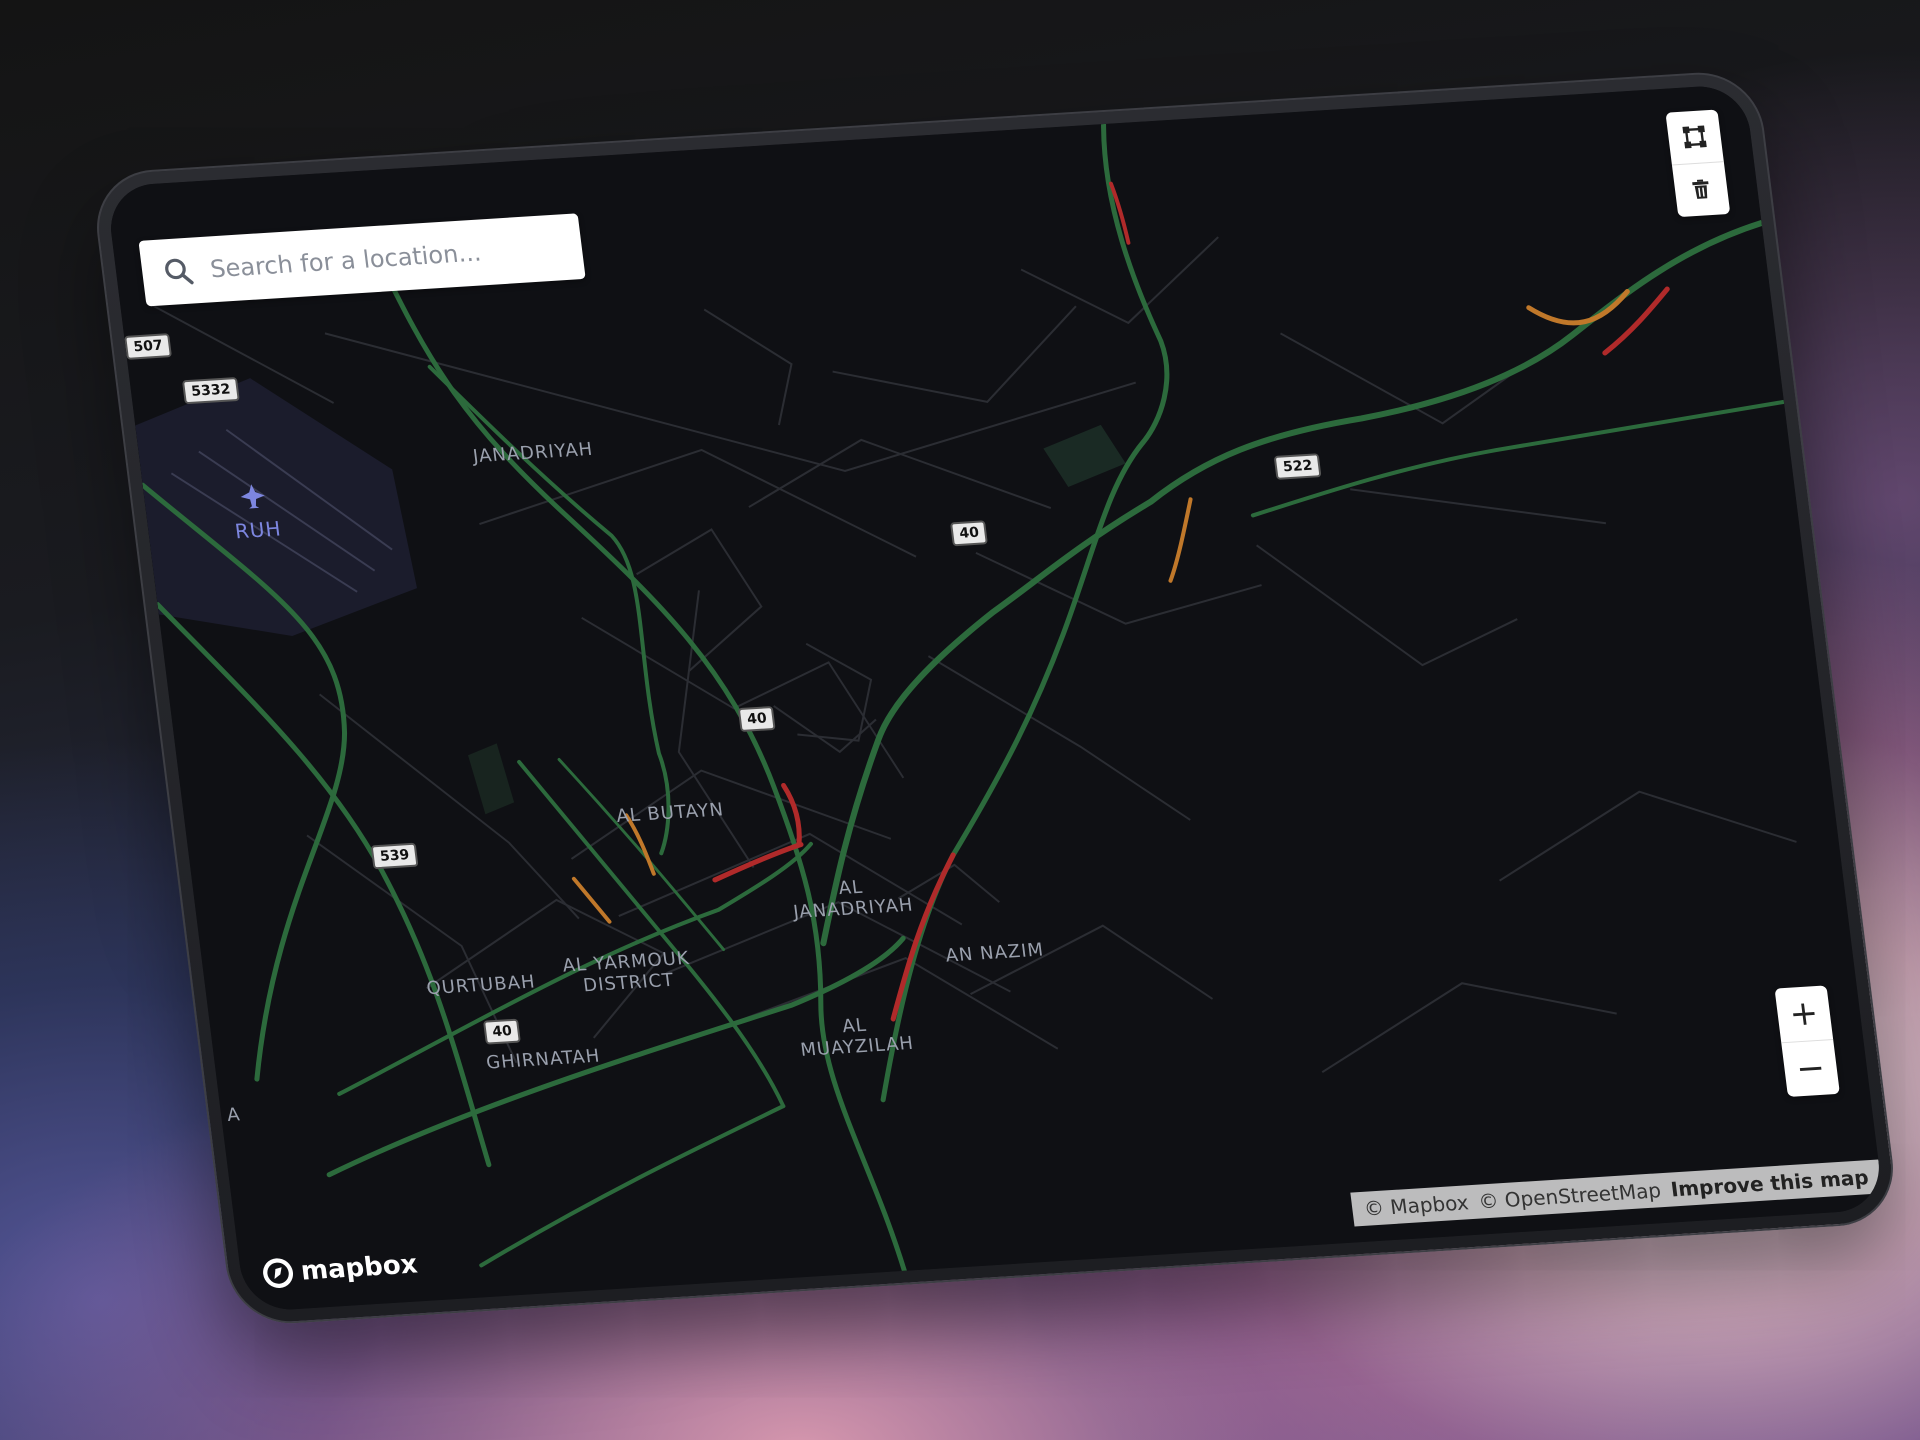 The width and height of the screenshot is (1920, 1440). Describe the element at coordinates (856, 1036) in the screenshot. I see `map-label-al-muaysilah: AL MUAYZILAH` at that location.